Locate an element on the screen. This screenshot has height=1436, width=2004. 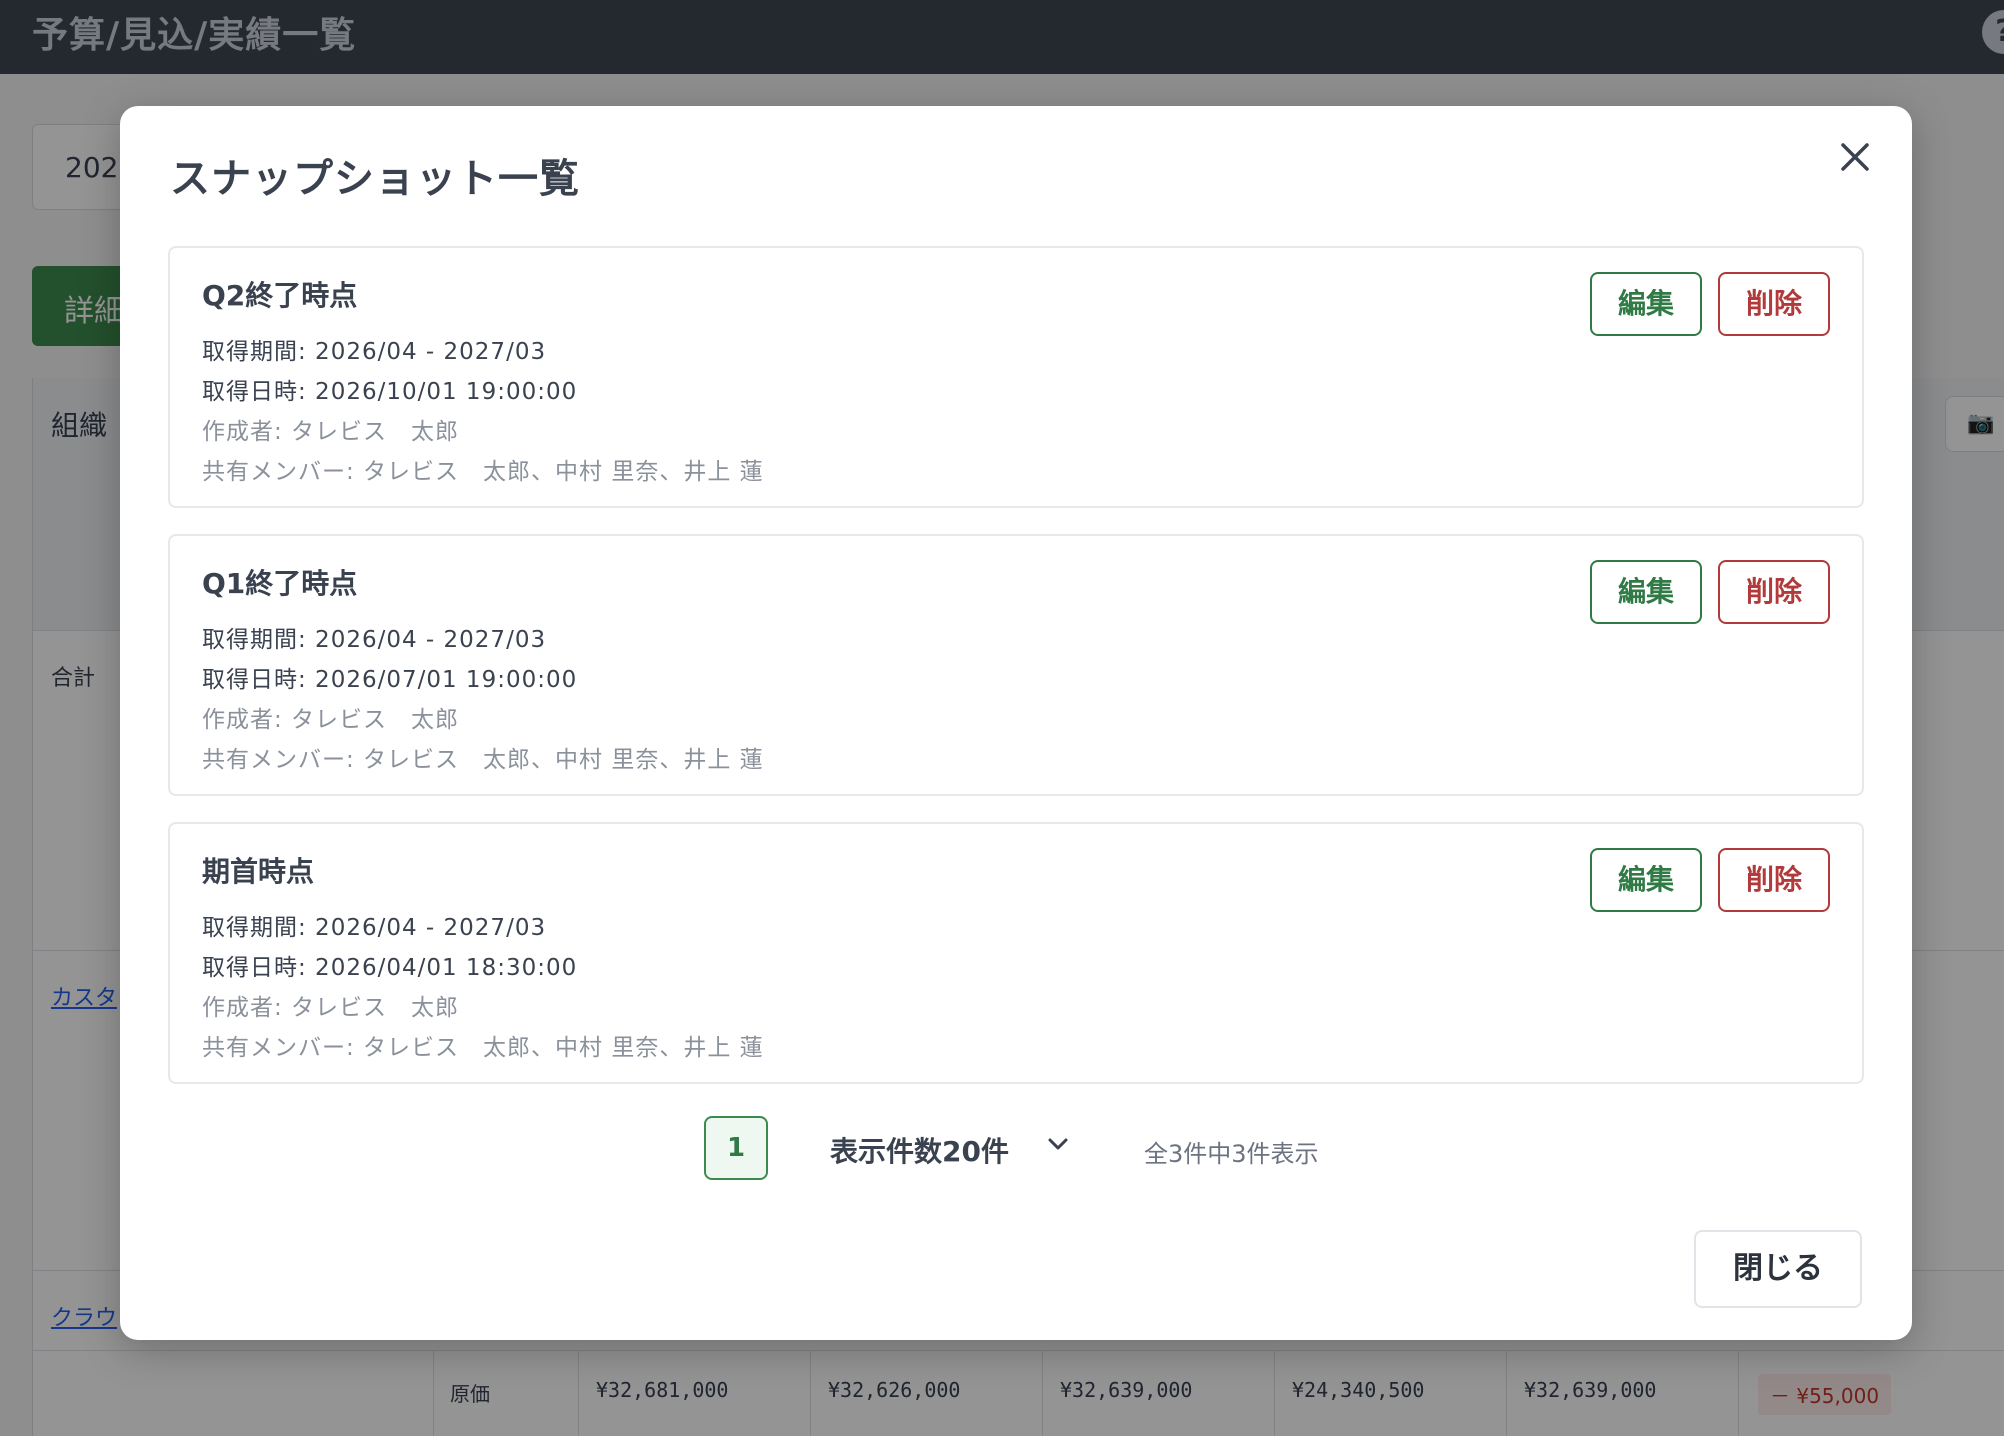
snapshot-datetime: 取得日時: 2026/10/01 19:00:00 is located at coordinates (390, 392).